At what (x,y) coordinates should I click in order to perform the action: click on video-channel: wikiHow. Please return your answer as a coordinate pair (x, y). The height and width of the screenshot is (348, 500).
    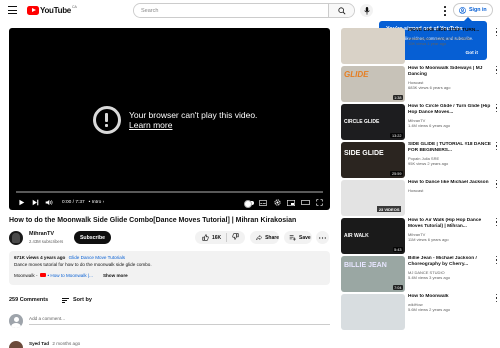
    Looking at the image, I should click on (452, 304).